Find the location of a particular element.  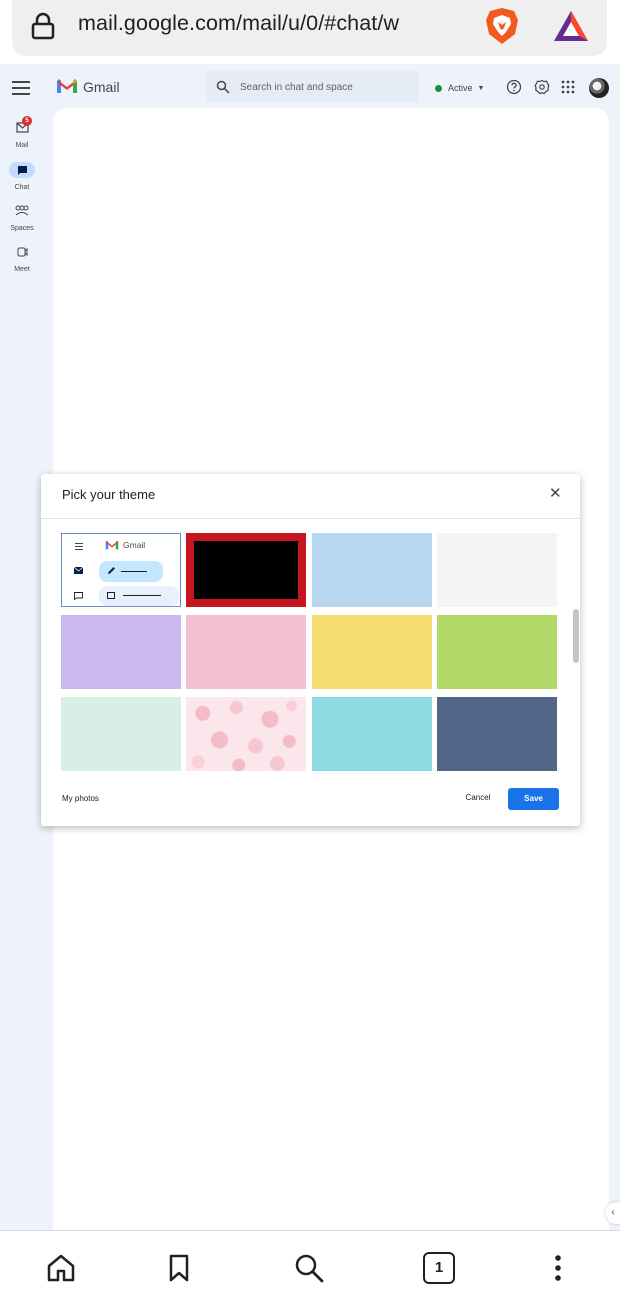

bookmark-icon is located at coordinates (179, 1268).